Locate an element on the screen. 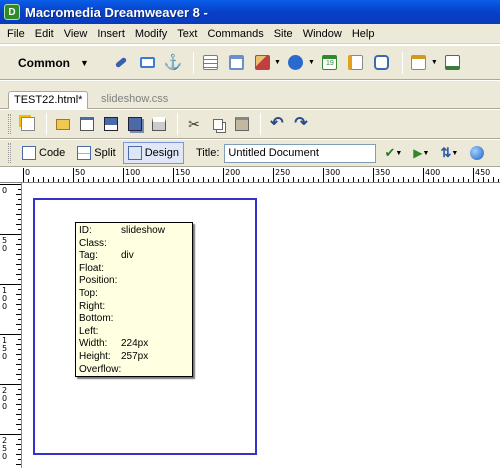 This screenshot has height=468, width=500. check-browser-compat-icon: ✔ ▼ is located at coordinates (393, 153).